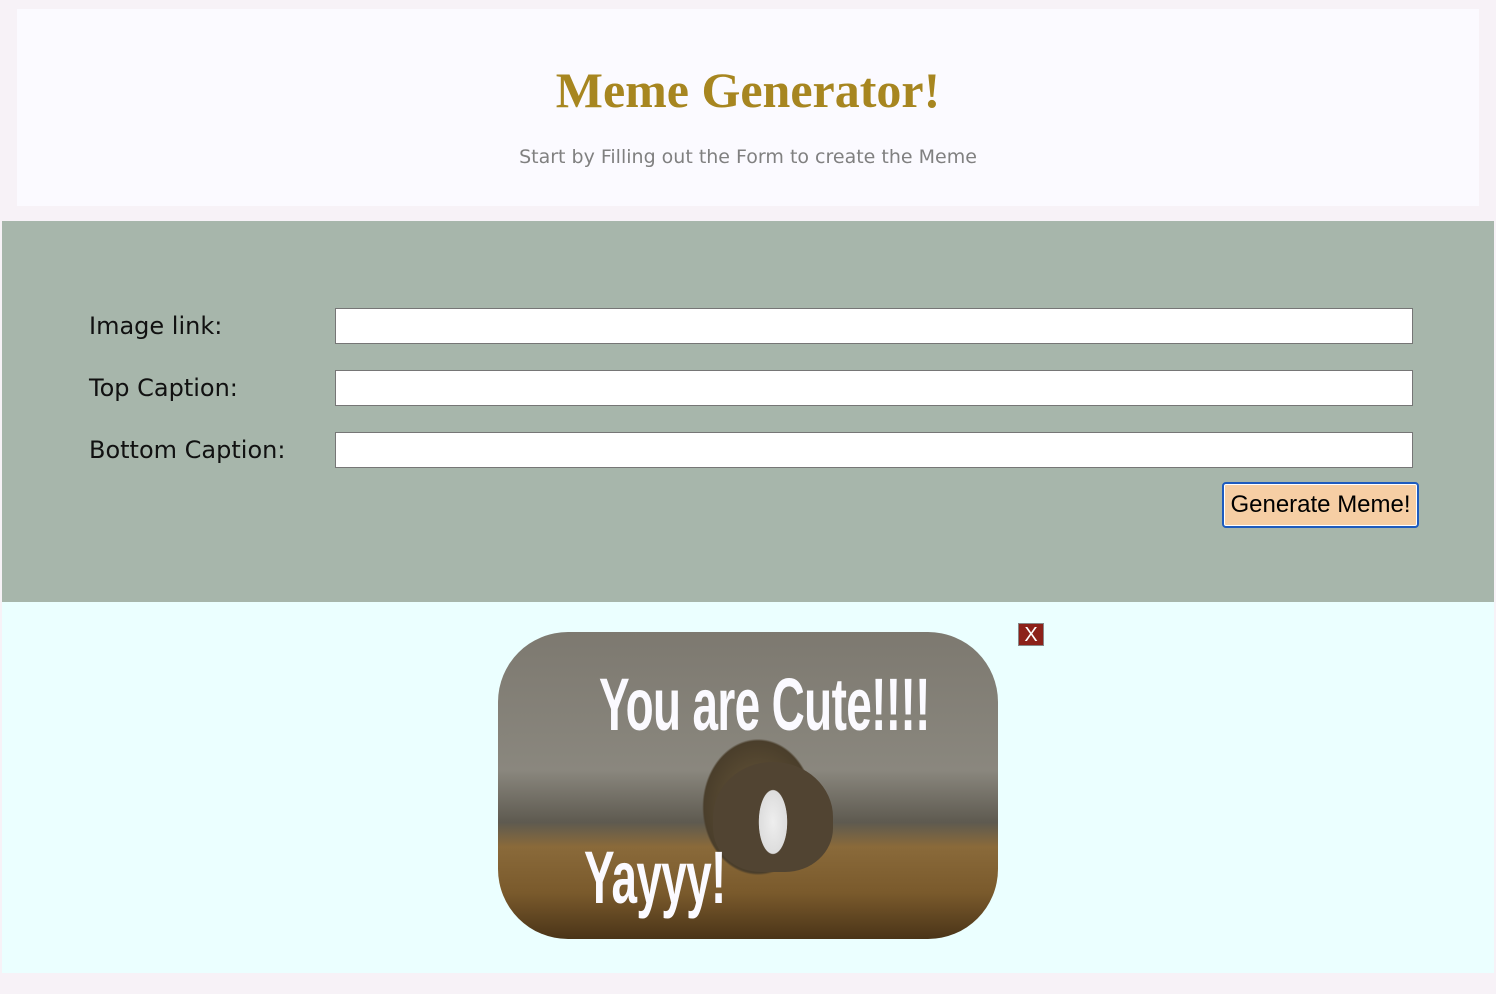  What do you see at coordinates (1031, 634) in the screenshot?
I see `delete-meme-button: X` at bounding box center [1031, 634].